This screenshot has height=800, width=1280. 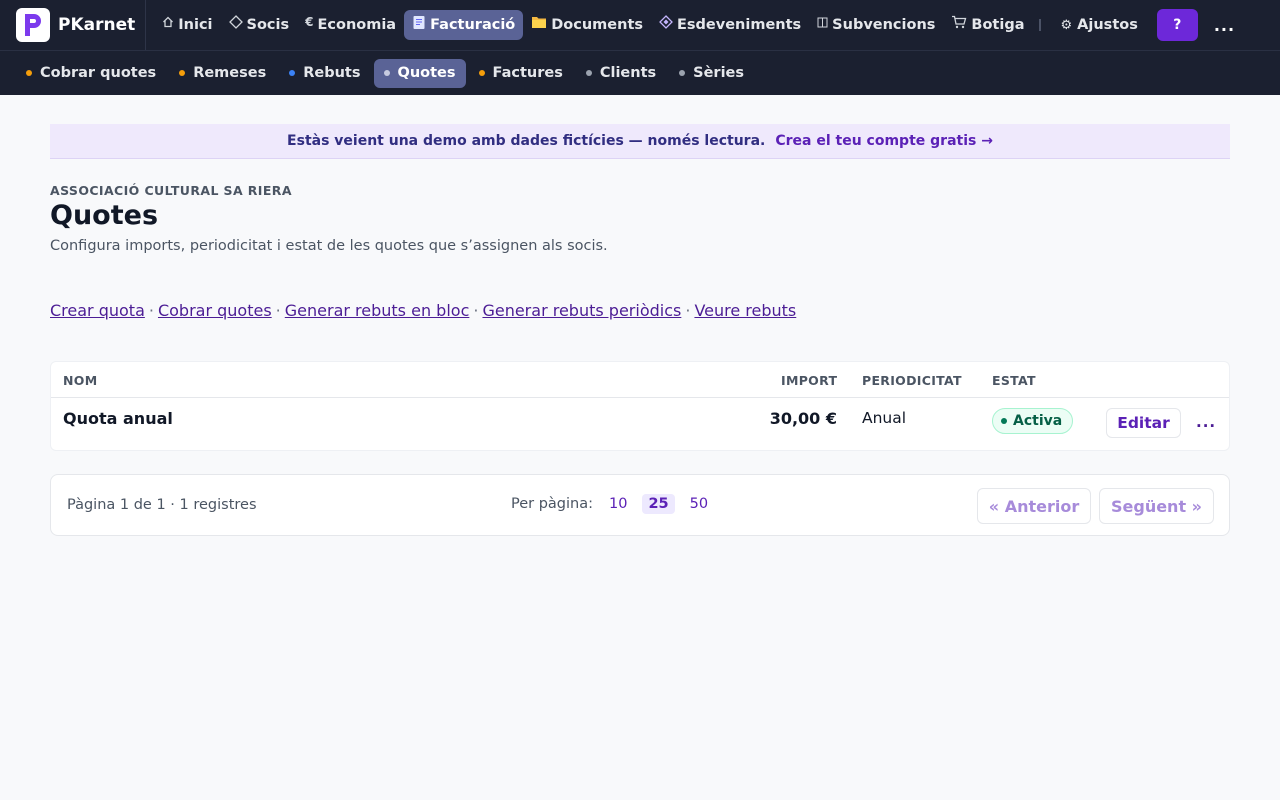 What do you see at coordinates (268, 25) in the screenshot?
I see `nav-label: Socis` at bounding box center [268, 25].